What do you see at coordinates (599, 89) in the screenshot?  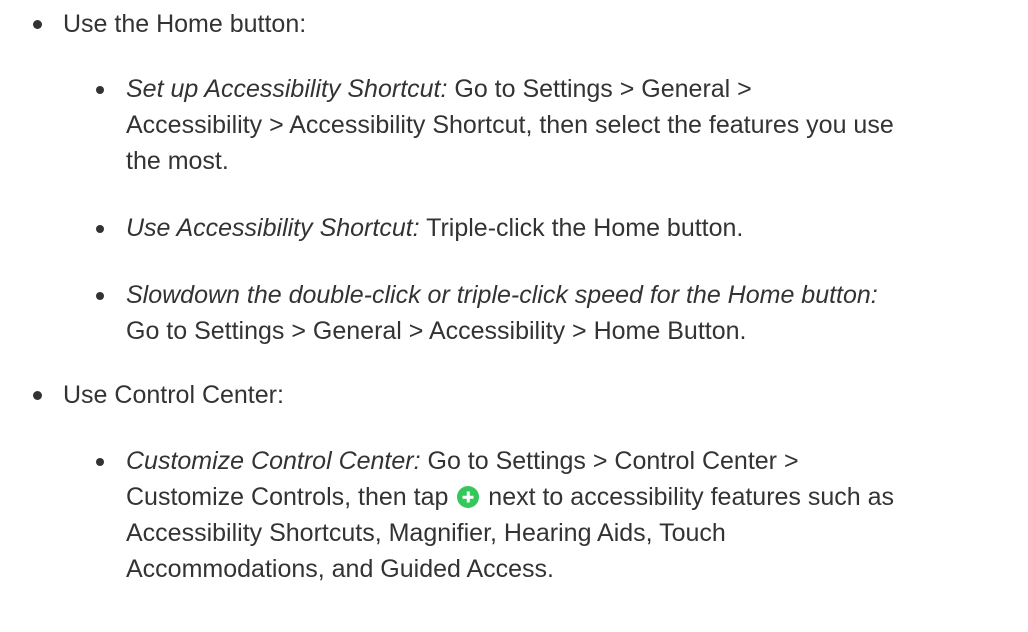 I see `item-text-line: Go to Settings > General >` at bounding box center [599, 89].